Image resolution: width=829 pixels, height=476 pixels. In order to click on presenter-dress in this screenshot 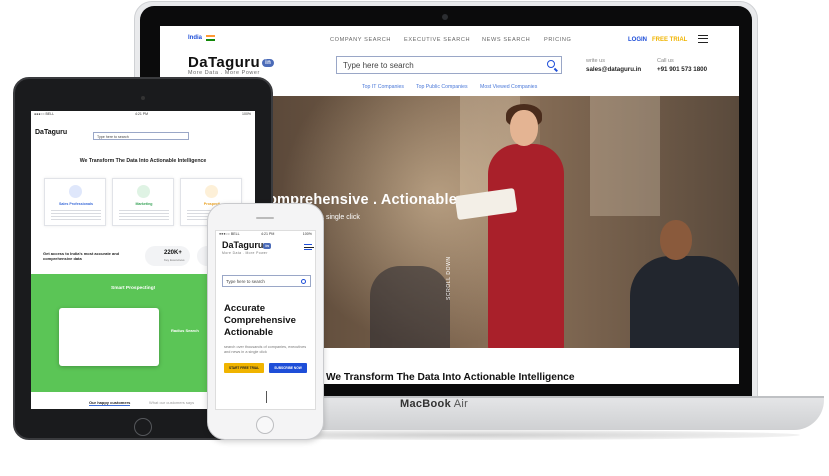, I will do `click(526, 249)`.